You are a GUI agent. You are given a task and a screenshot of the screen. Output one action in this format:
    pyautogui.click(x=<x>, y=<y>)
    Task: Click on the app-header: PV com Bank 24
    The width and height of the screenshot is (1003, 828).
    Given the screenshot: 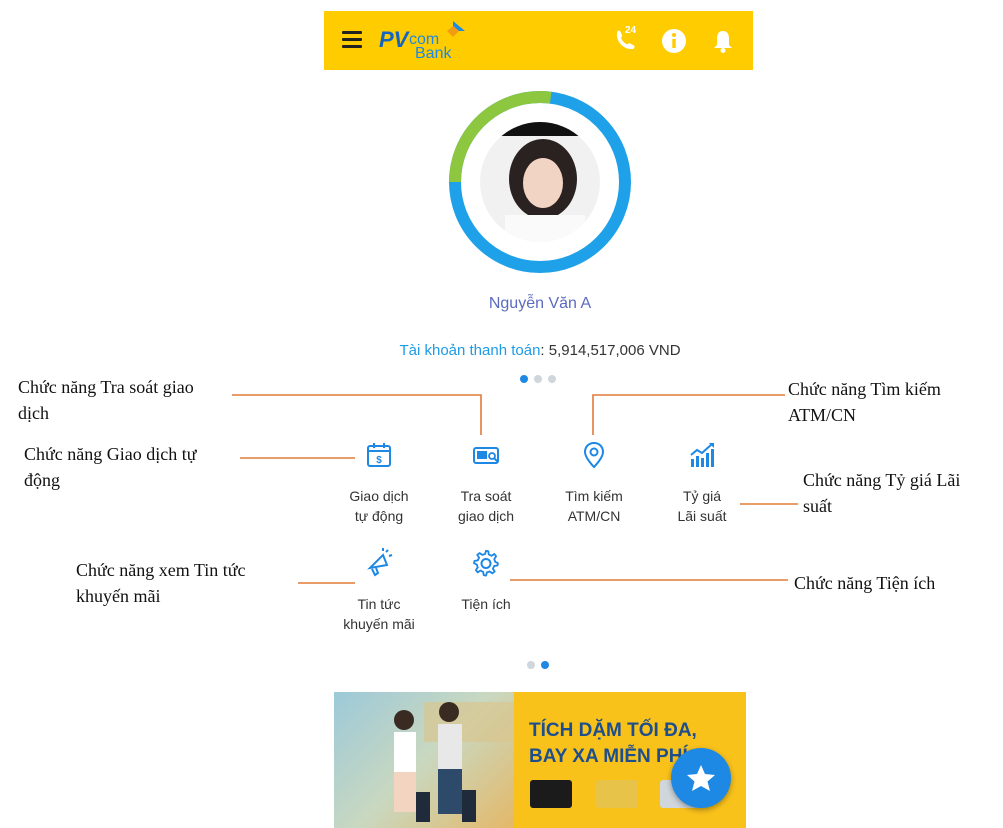 What is the action you would take?
    pyautogui.click(x=538, y=40)
    